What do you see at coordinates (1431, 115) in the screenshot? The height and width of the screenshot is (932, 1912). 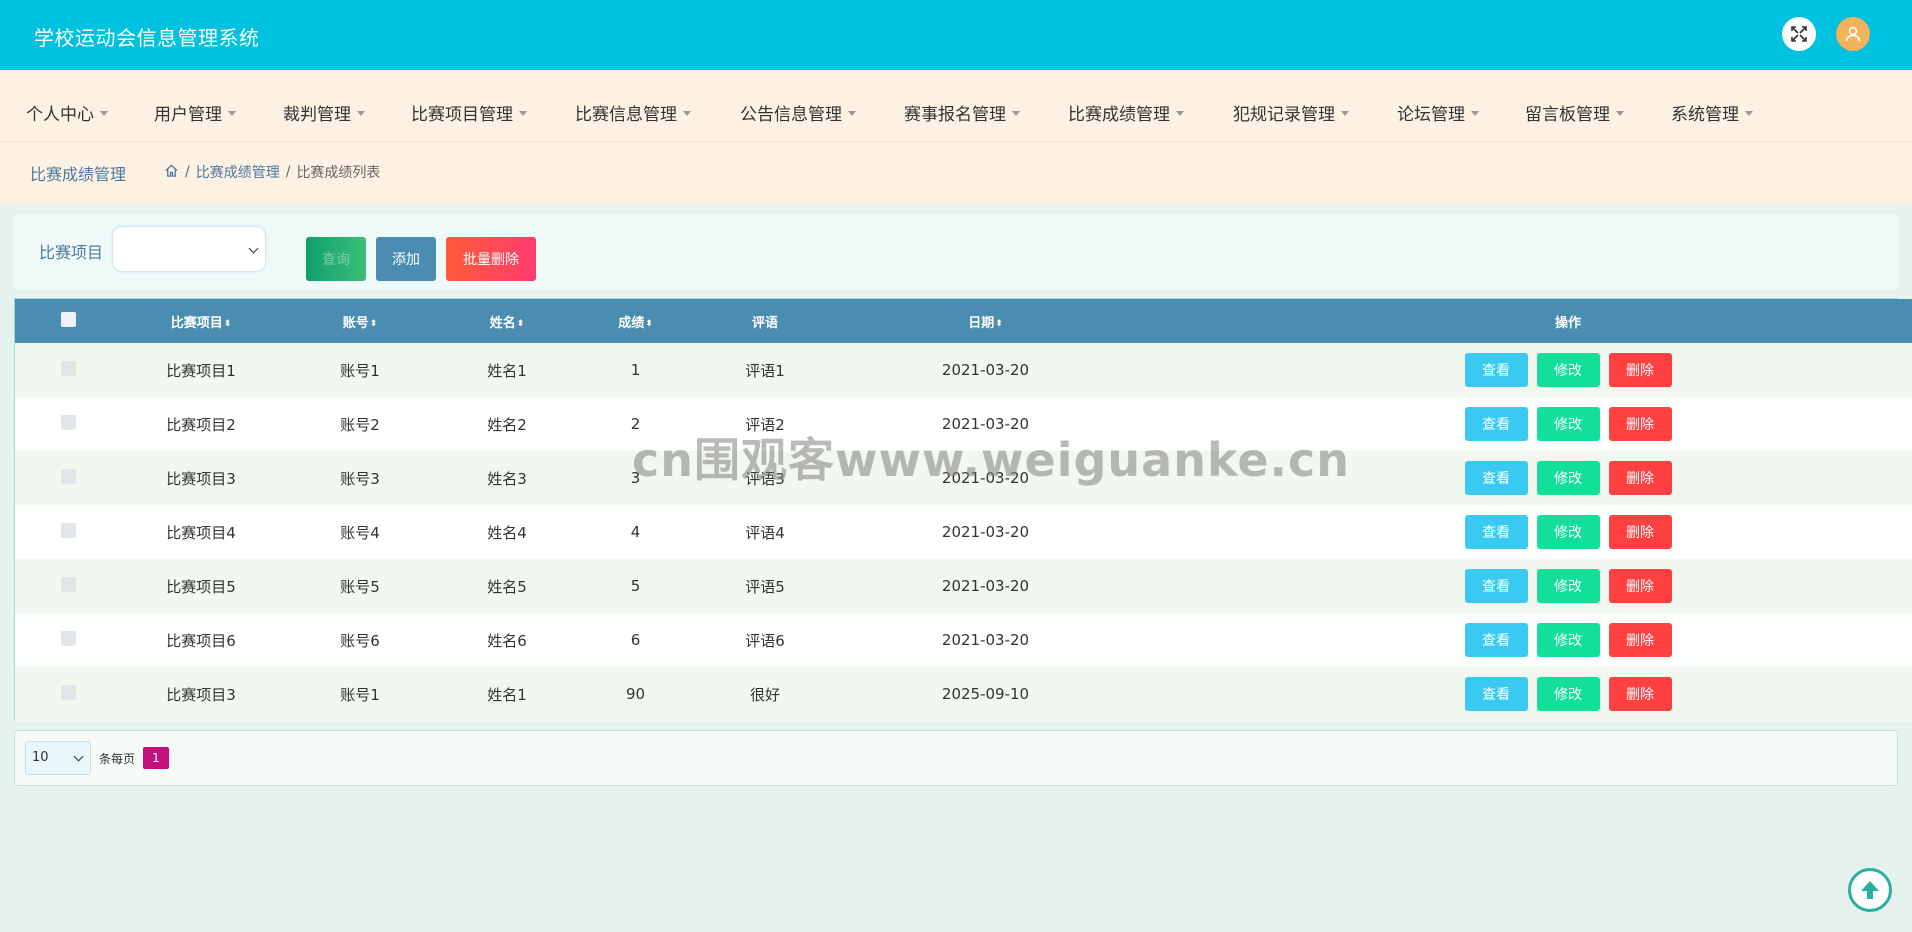 I see `nav-label: 论坛管理` at bounding box center [1431, 115].